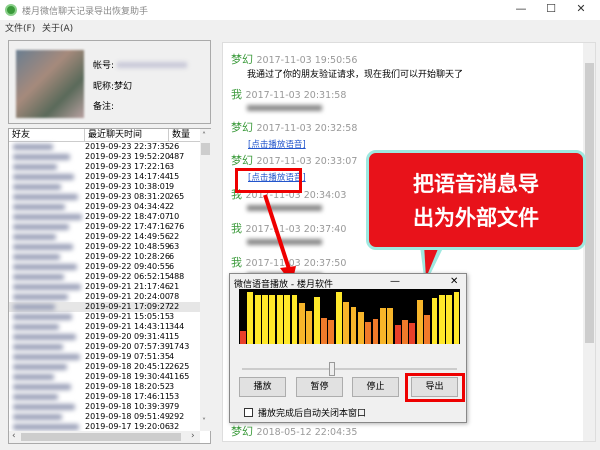  Describe the element at coordinates (127, 376) in the screenshot. I see `last-chat-time: 2019-09-18 19:30:44` at that location.